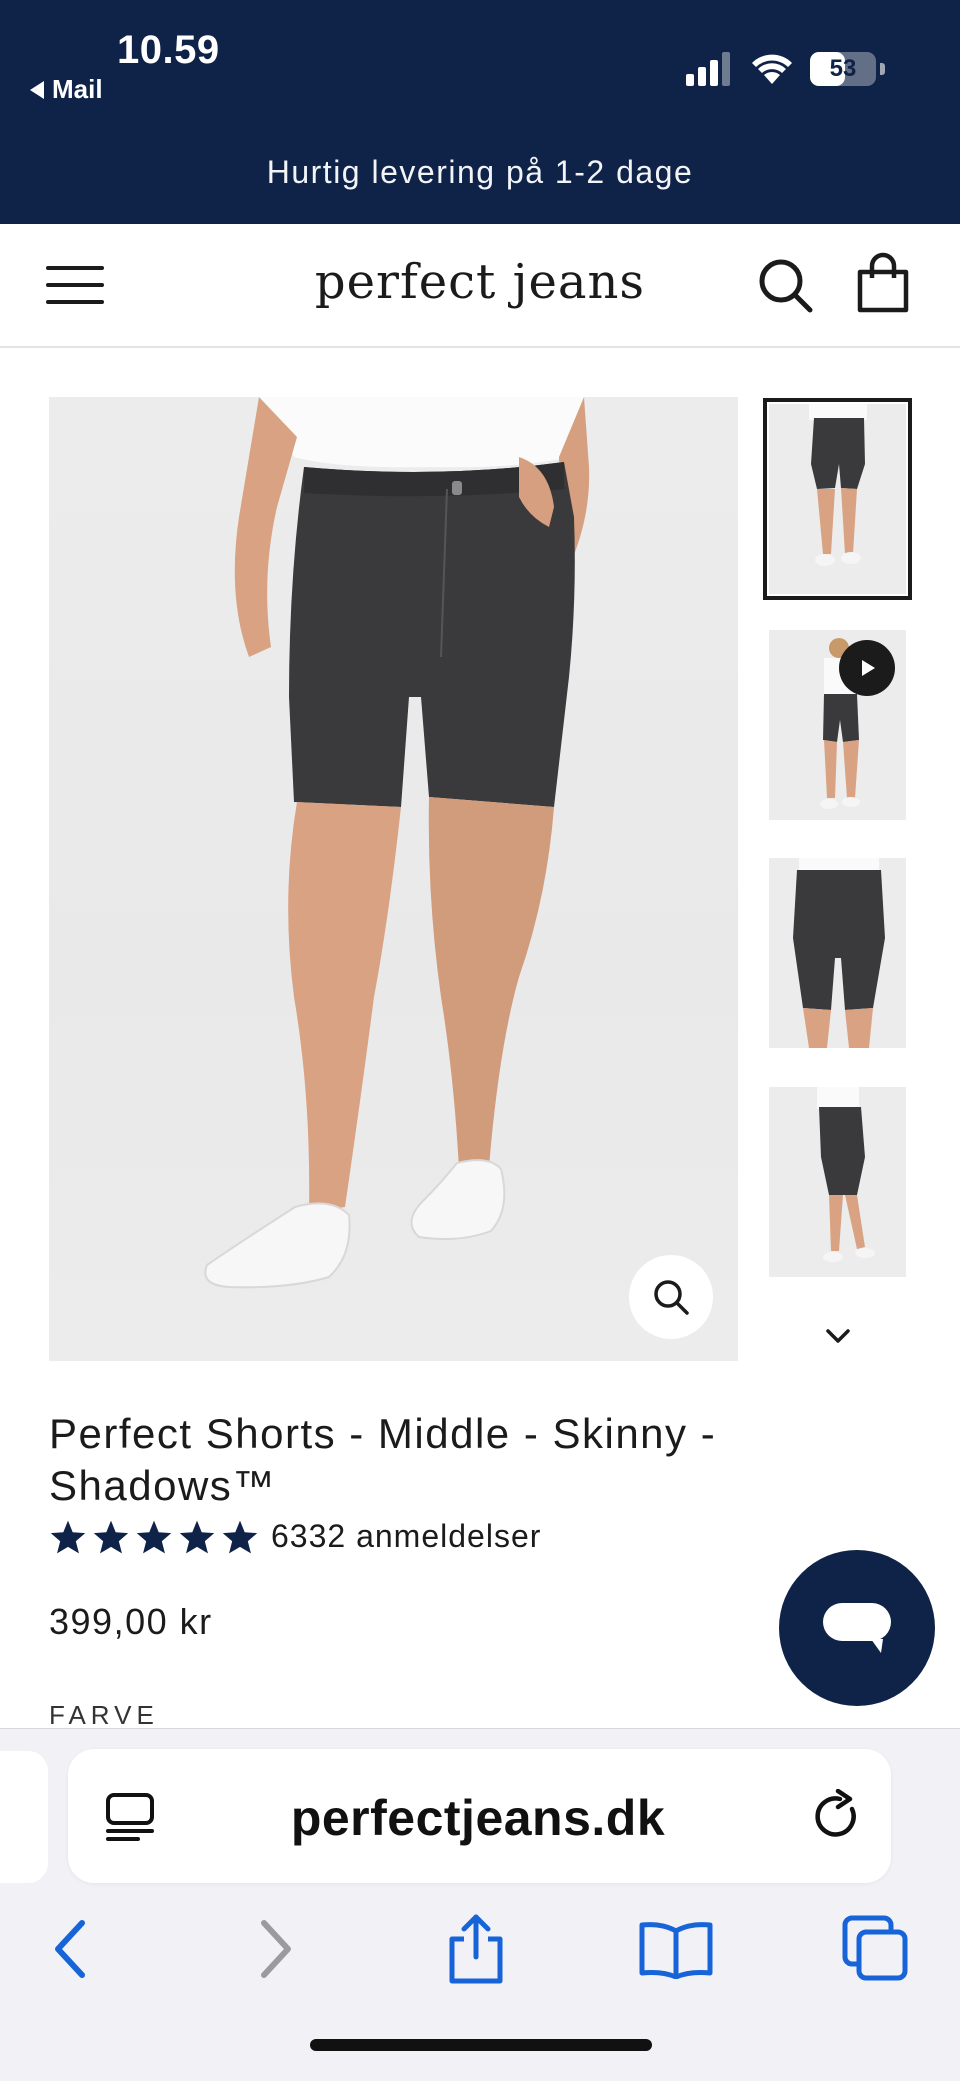  I want to click on bookmarks-button, so click(676, 1949).